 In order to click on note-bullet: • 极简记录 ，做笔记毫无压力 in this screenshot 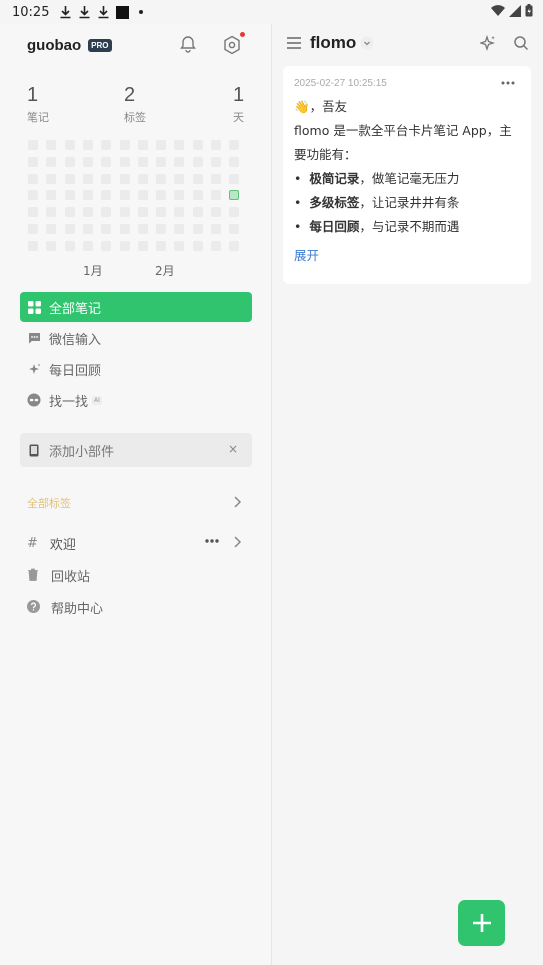, I will do `click(407, 179)`.